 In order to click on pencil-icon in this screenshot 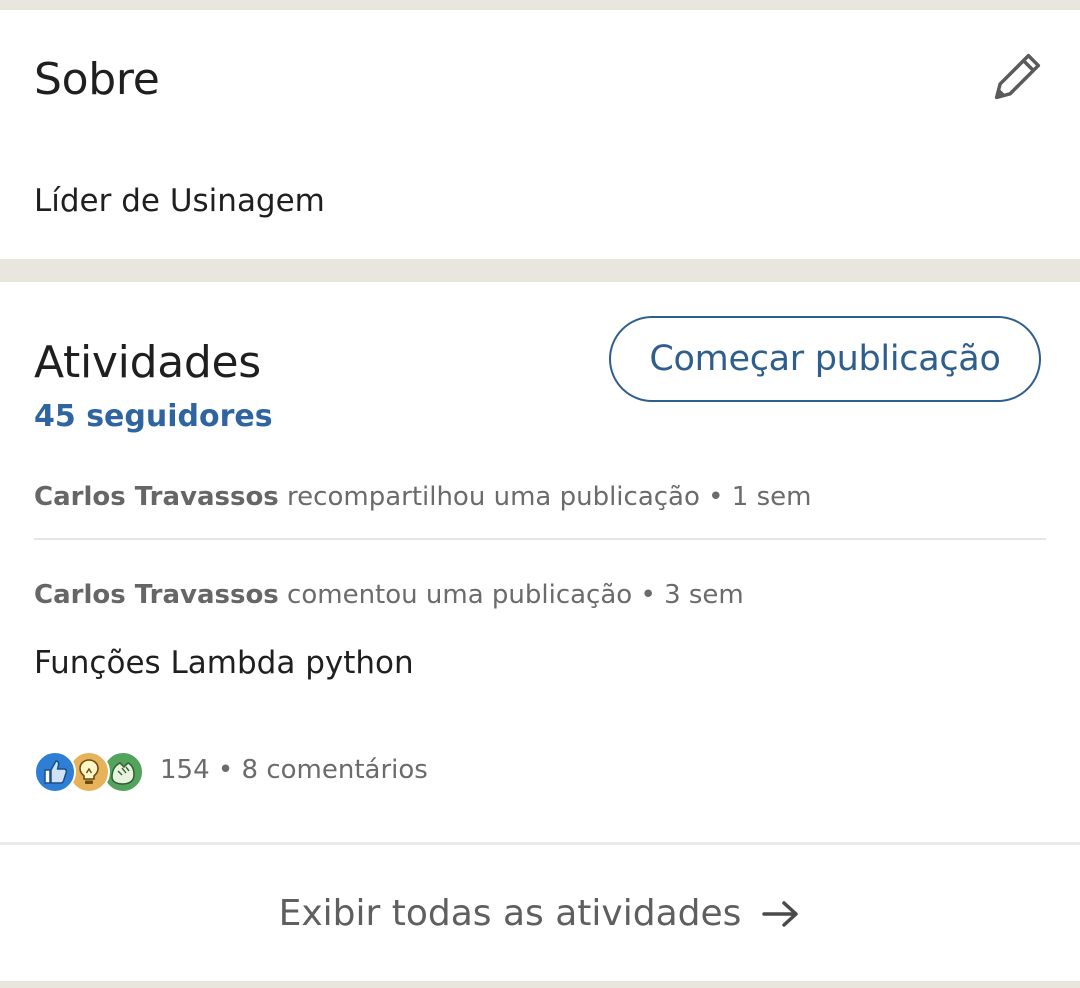, I will do `click(1017, 76)`.